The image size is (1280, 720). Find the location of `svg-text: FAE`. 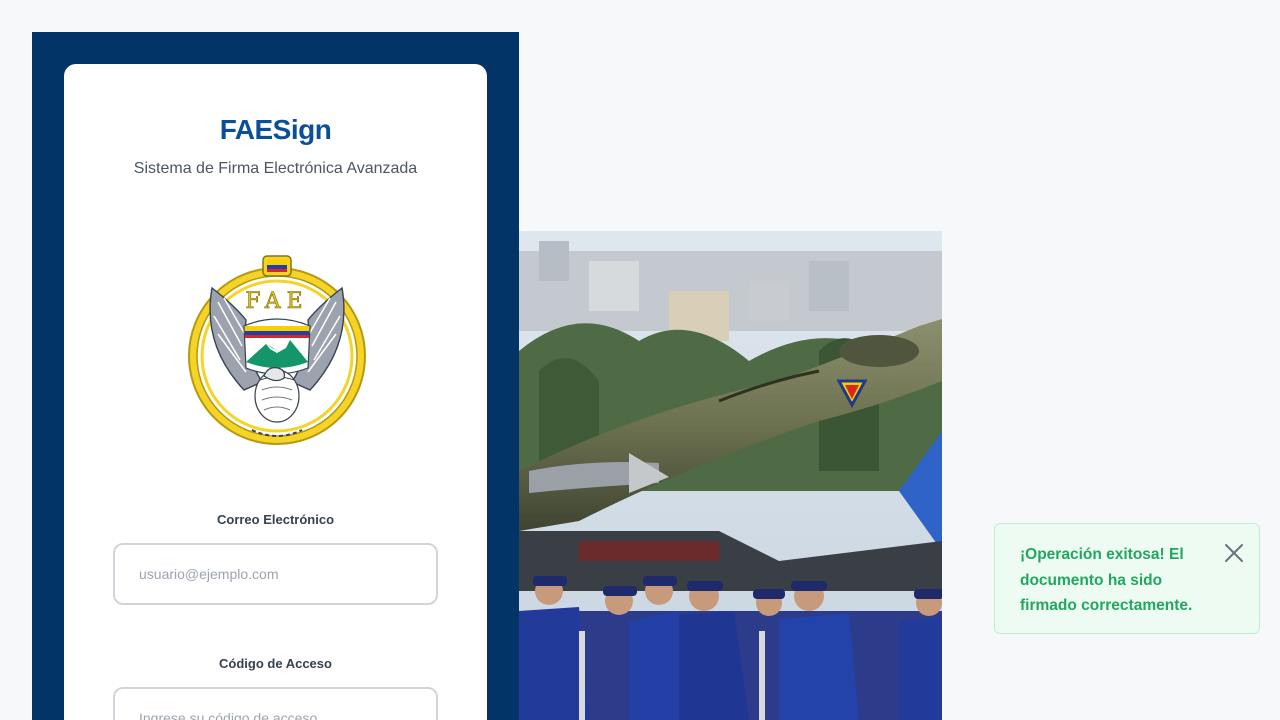

svg-text: FAE is located at coordinates (276, 301).